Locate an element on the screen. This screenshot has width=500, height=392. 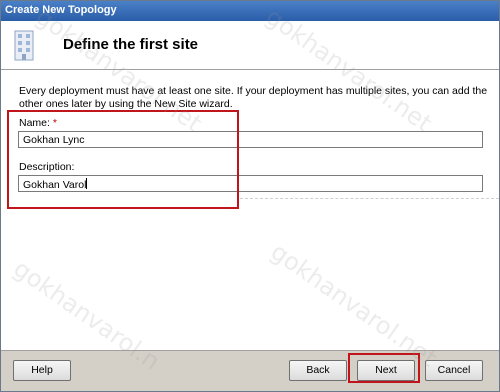
dashed-divider is located at coordinates (369, 198).